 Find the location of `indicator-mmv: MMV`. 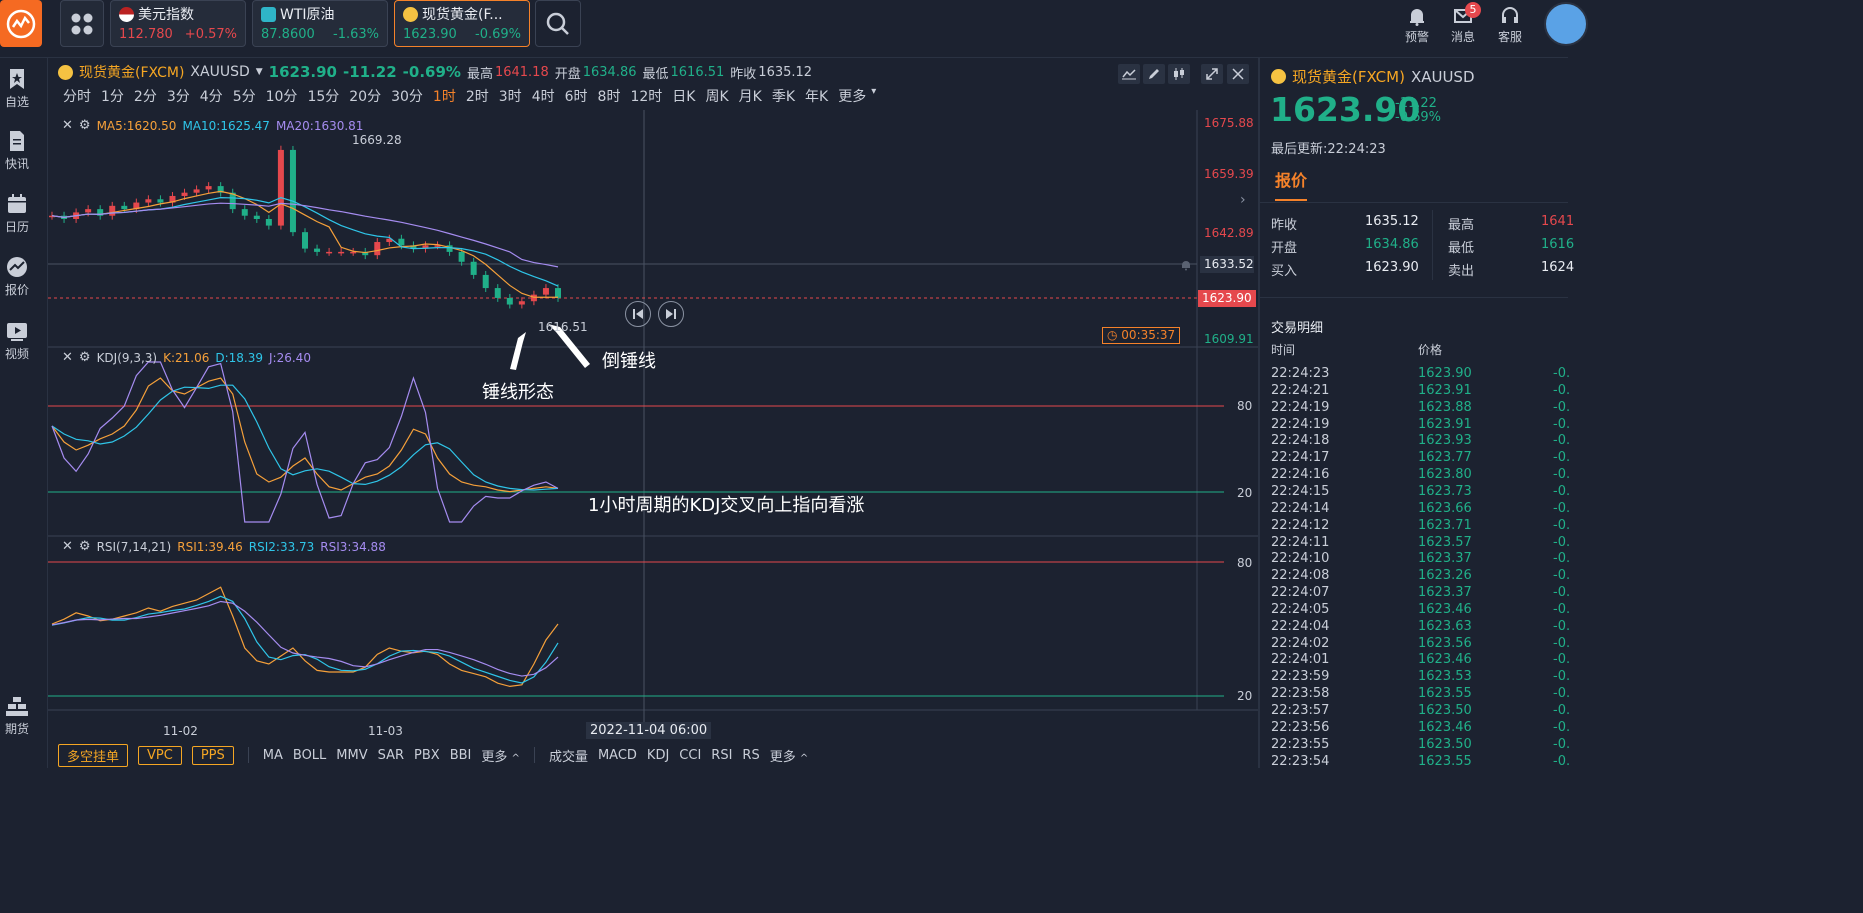

indicator-mmv: MMV is located at coordinates (351, 755).